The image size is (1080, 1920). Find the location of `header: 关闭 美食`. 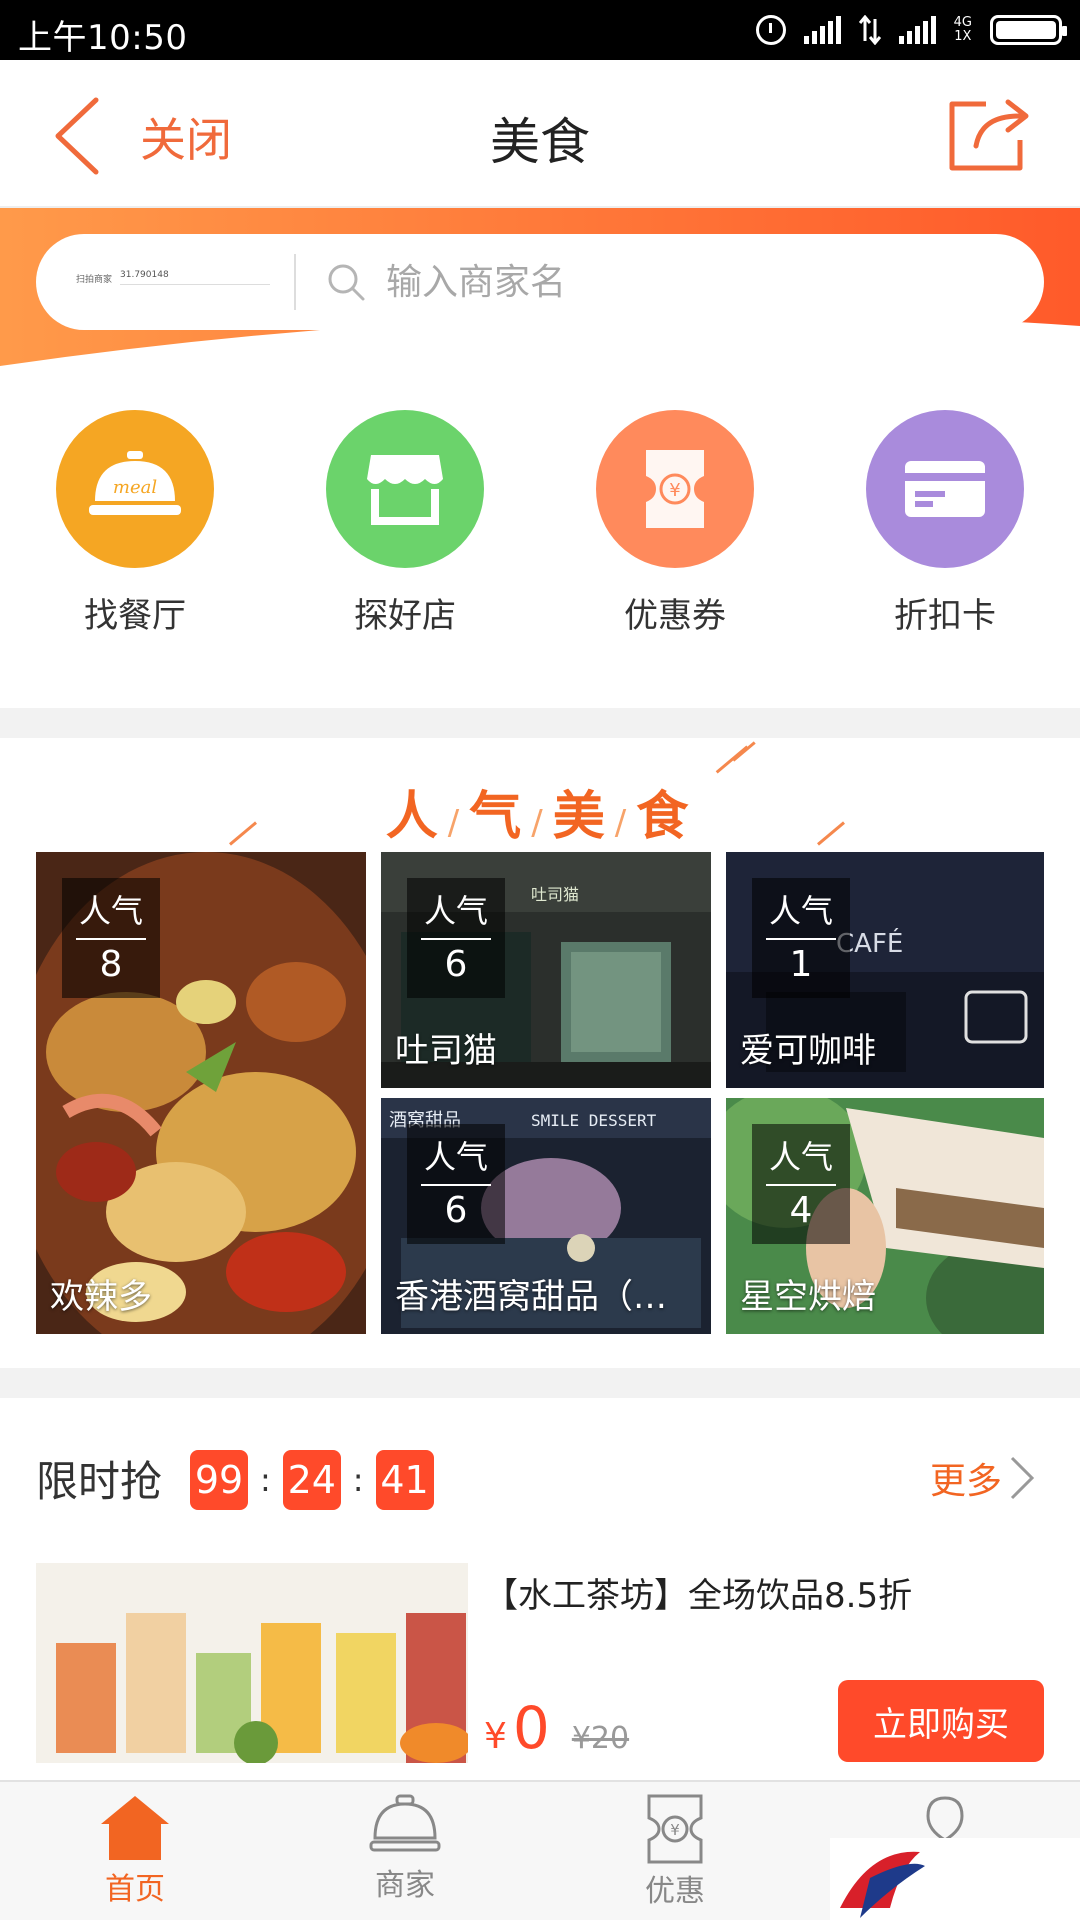

header: 关闭 美食 is located at coordinates (540, 134).